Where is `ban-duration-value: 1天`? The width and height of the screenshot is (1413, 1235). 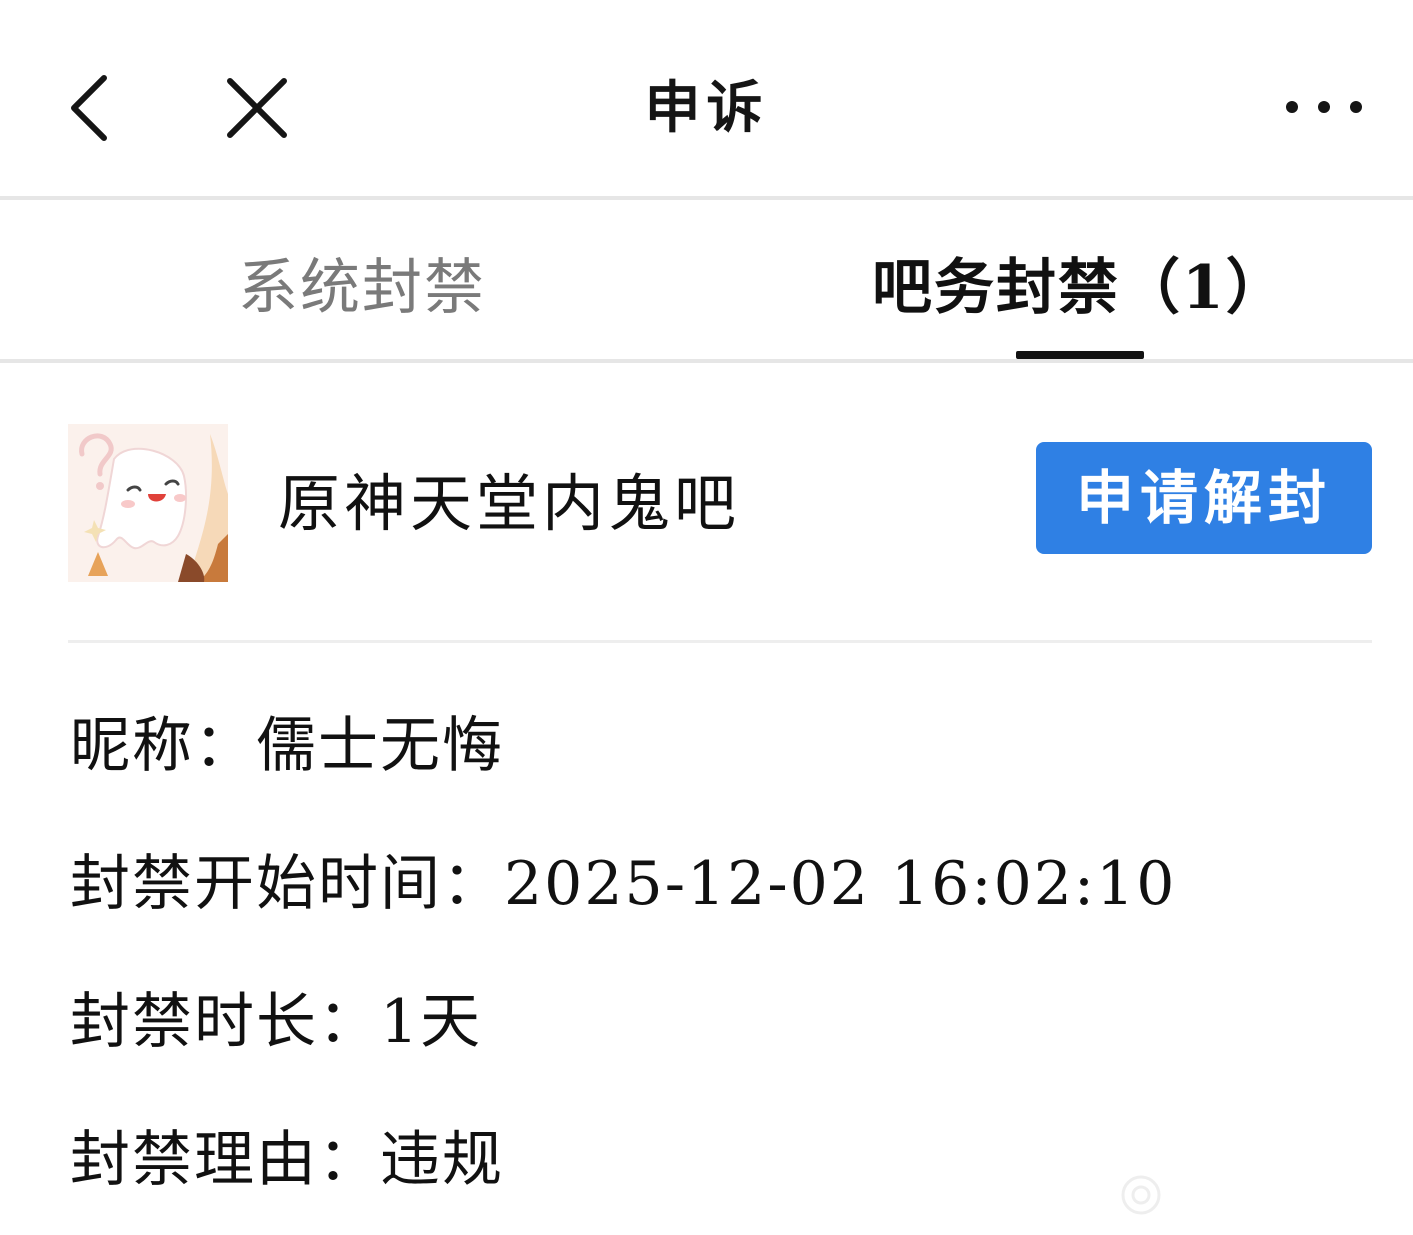
ban-duration-value: 1天 is located at coordinates (431, 1022).